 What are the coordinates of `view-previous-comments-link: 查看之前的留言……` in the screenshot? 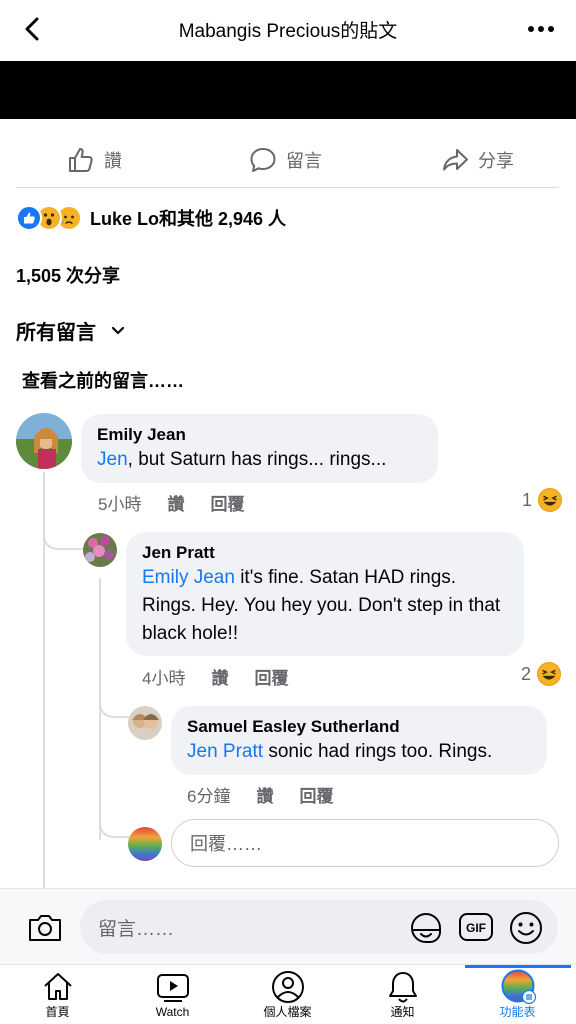 It's located at (103, 380).